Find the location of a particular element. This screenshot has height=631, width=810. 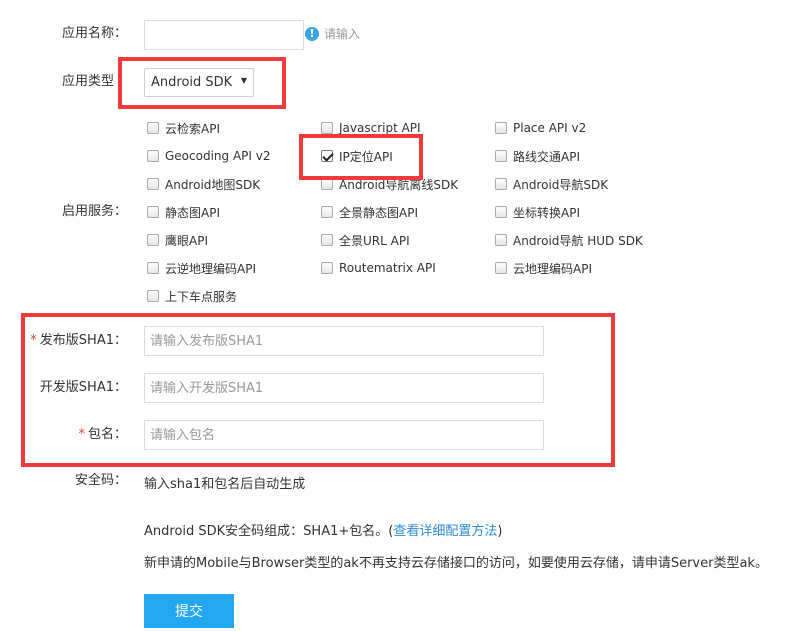

service-label: 鹰眼API is located at coordinates (186, 240).